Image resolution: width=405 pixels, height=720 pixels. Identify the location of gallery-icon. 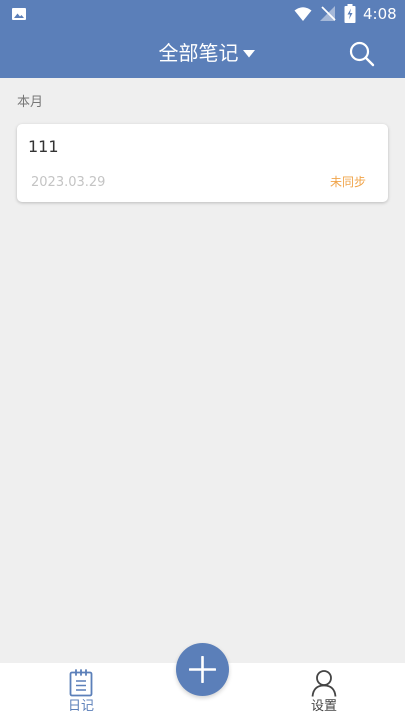
(19, 14).